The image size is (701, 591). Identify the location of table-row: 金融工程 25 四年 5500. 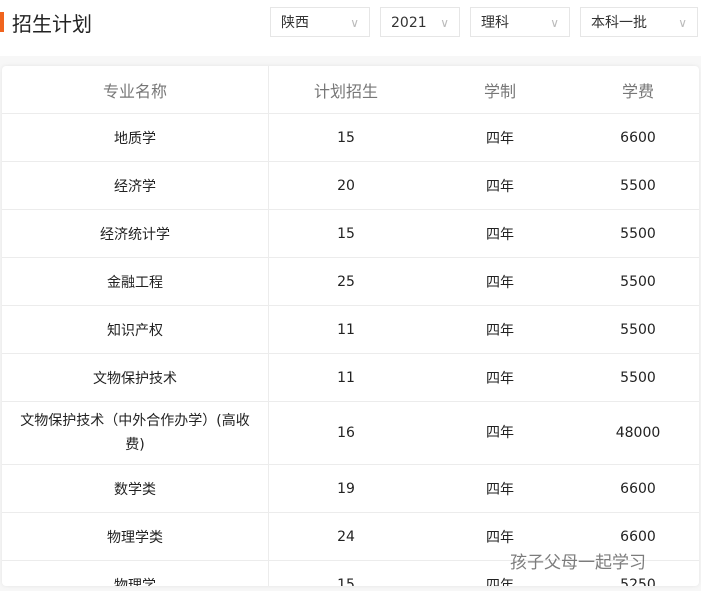
(350, 281).